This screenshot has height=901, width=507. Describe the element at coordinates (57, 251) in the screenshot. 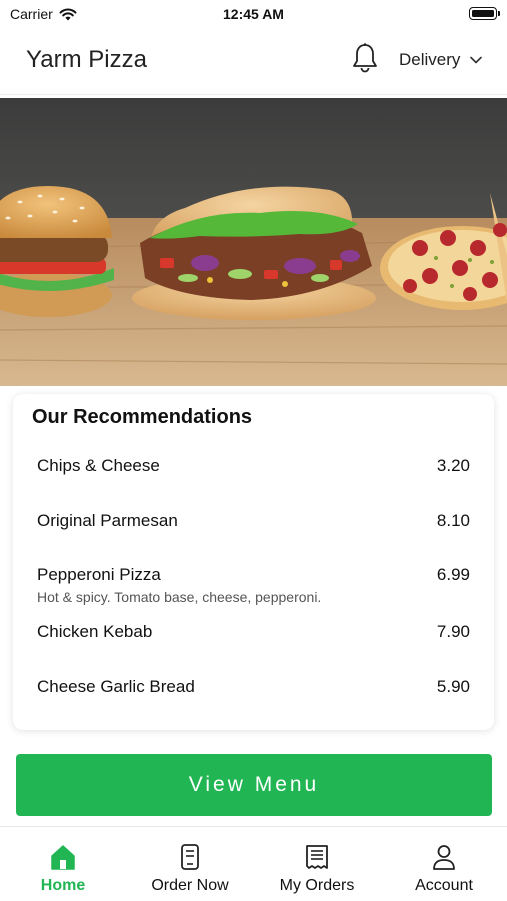

I see `burger-image` at that location.